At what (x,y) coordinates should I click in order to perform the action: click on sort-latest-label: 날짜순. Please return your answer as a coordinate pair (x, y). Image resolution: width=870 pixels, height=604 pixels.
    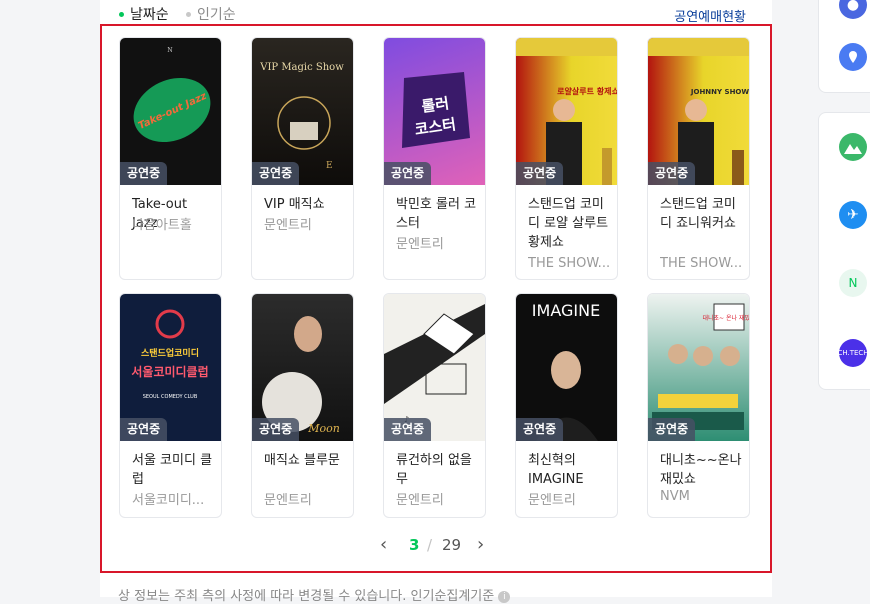
    Looking at the image, I should click on (149, 15).